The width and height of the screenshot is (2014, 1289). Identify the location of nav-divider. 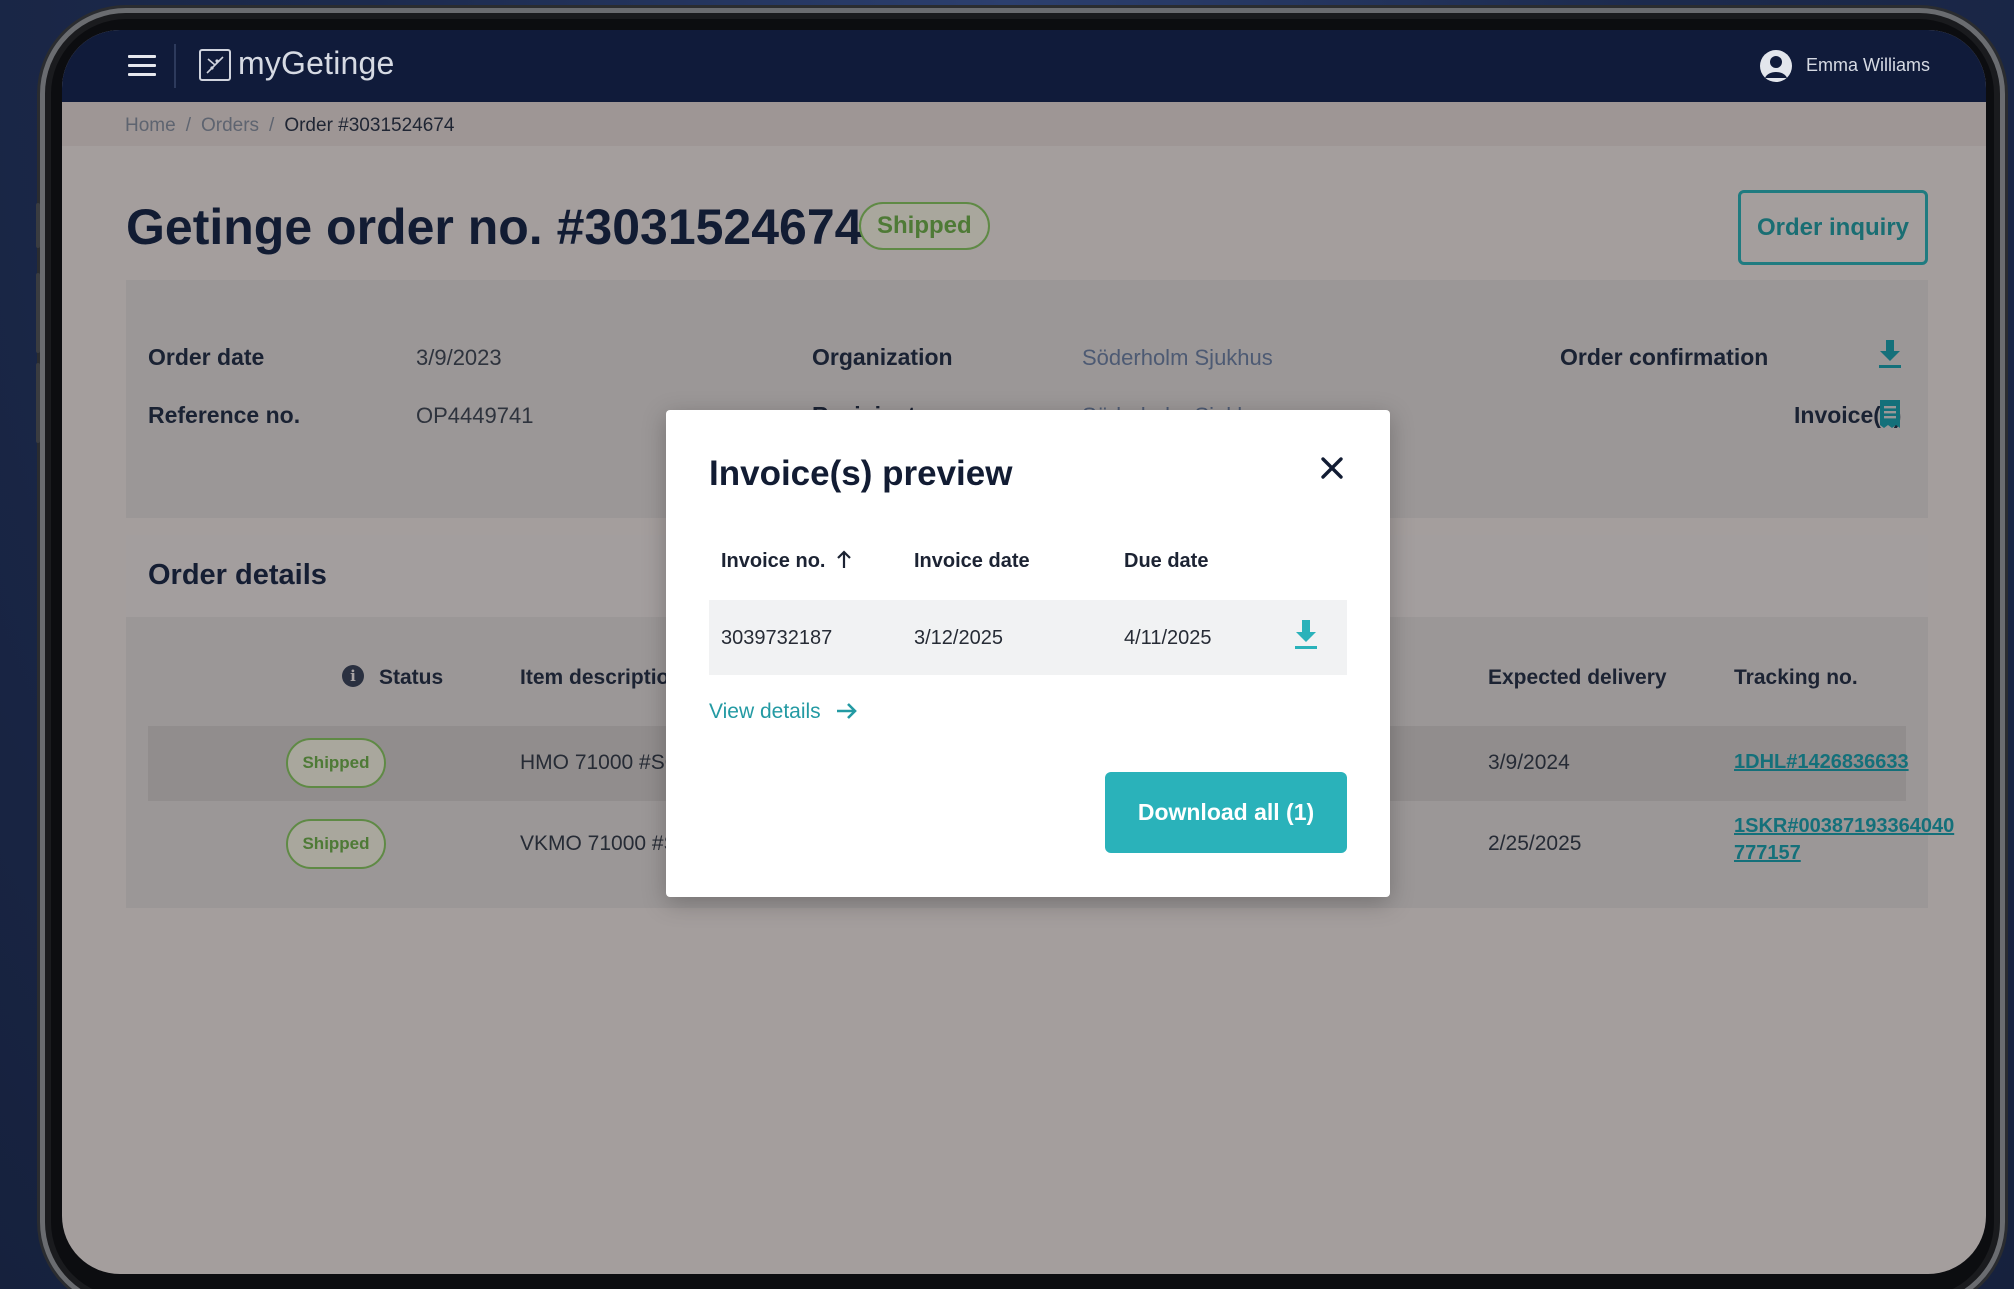
(175, 66).